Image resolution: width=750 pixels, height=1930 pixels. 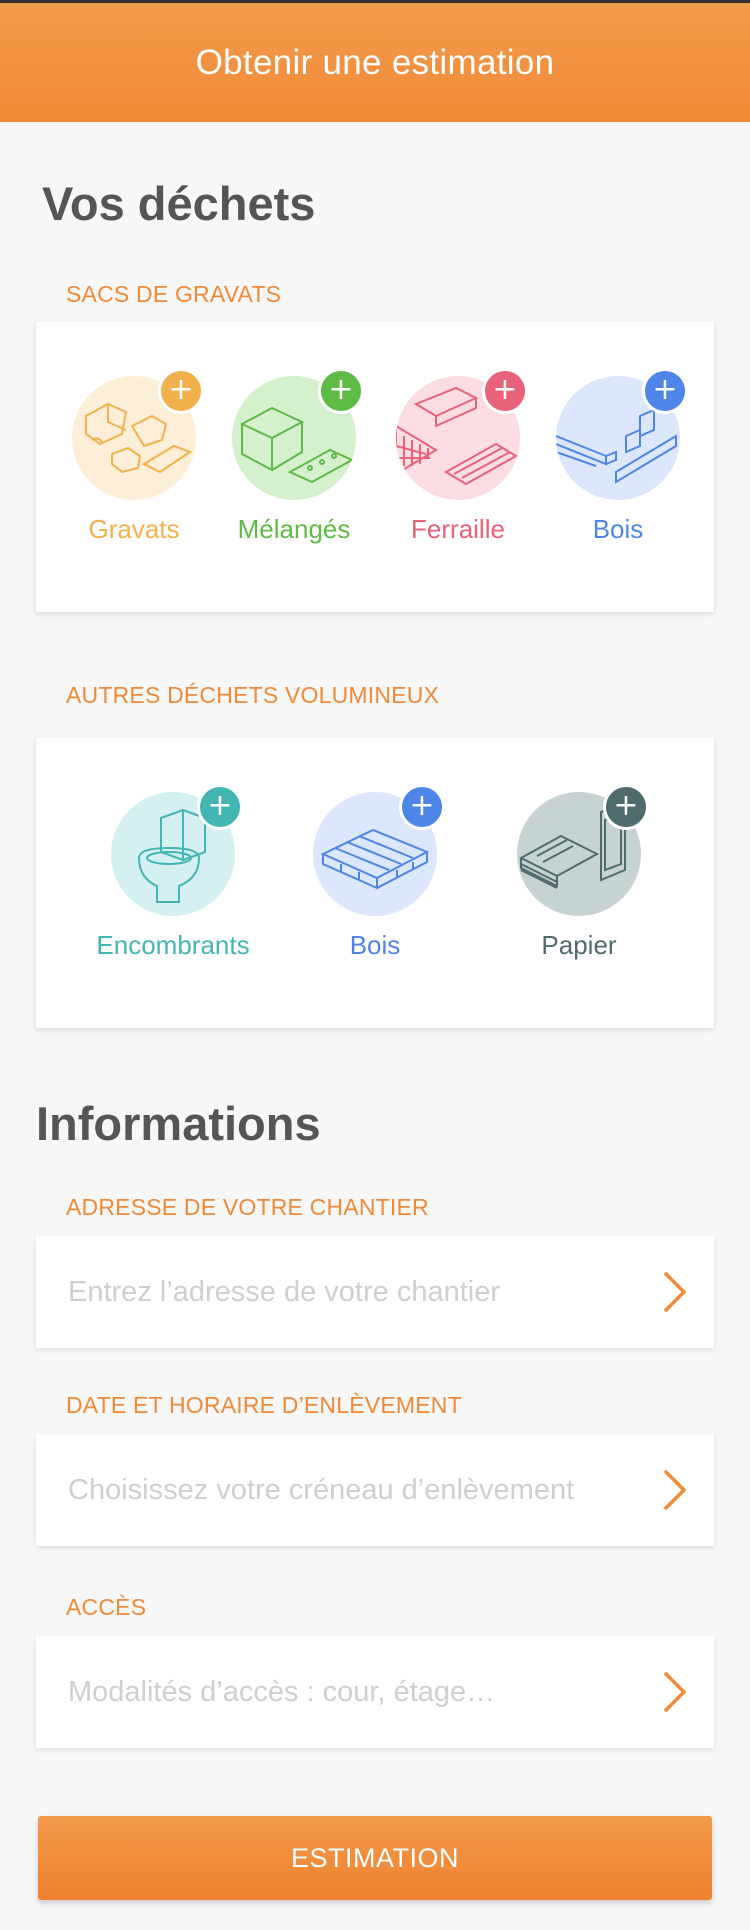 I want to click on add-melanges-icon: +, so click(x=341, y=391).